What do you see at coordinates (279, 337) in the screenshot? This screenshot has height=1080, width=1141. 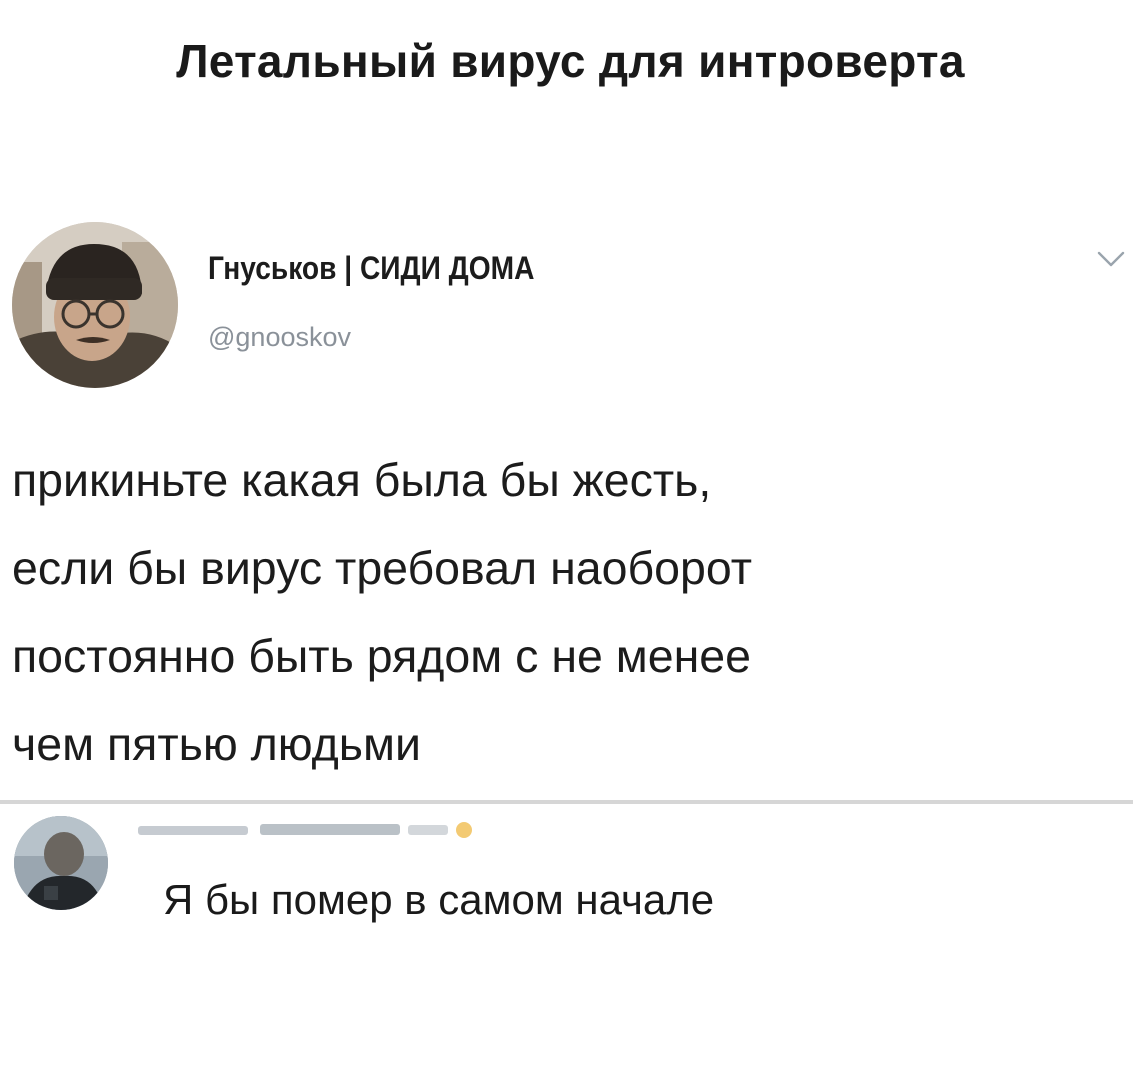 I see `author-handle: @gnooskov` at bounding box center [279, 337].